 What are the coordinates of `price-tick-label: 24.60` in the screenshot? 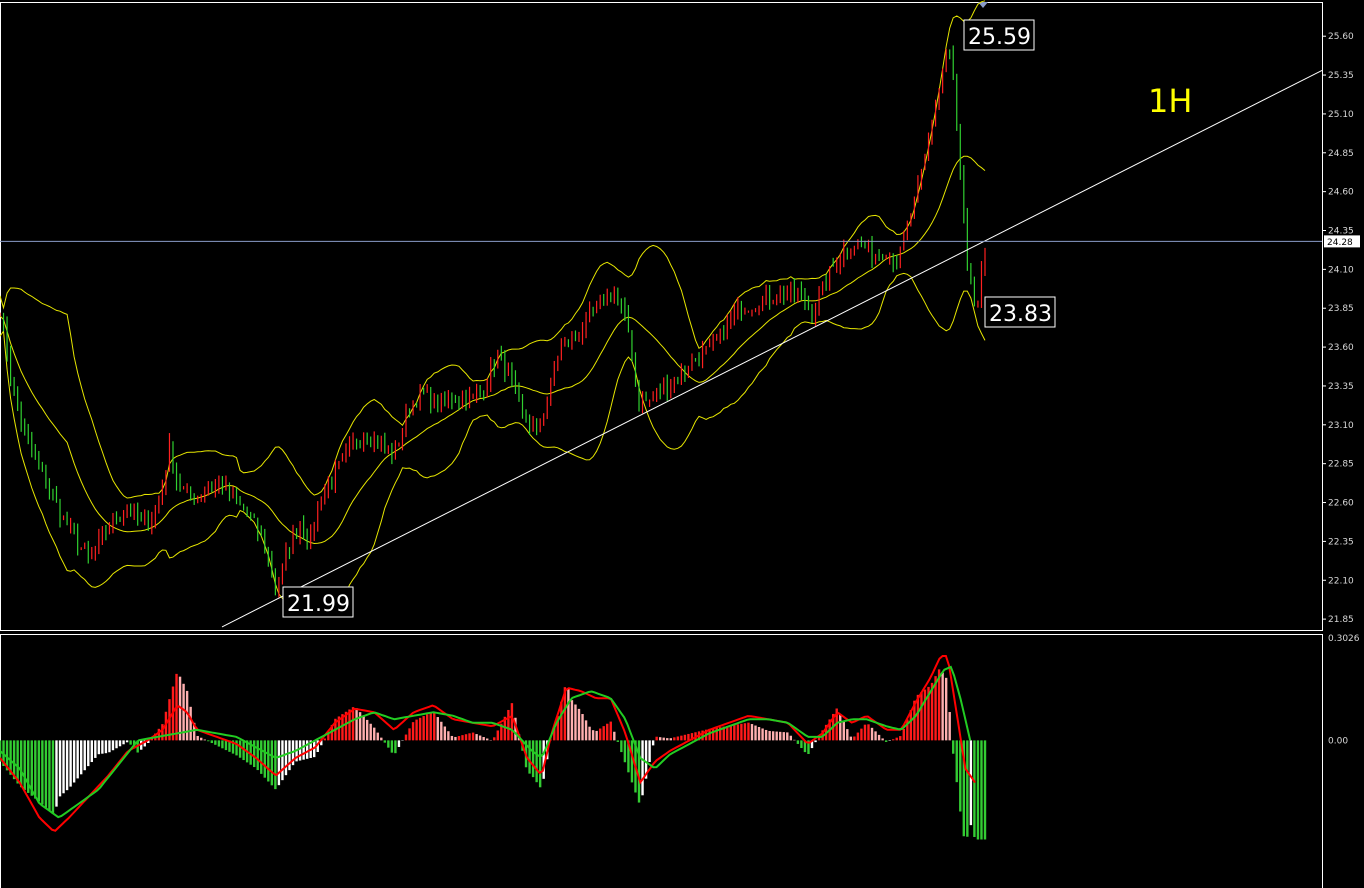 It's located at (1341, 193).